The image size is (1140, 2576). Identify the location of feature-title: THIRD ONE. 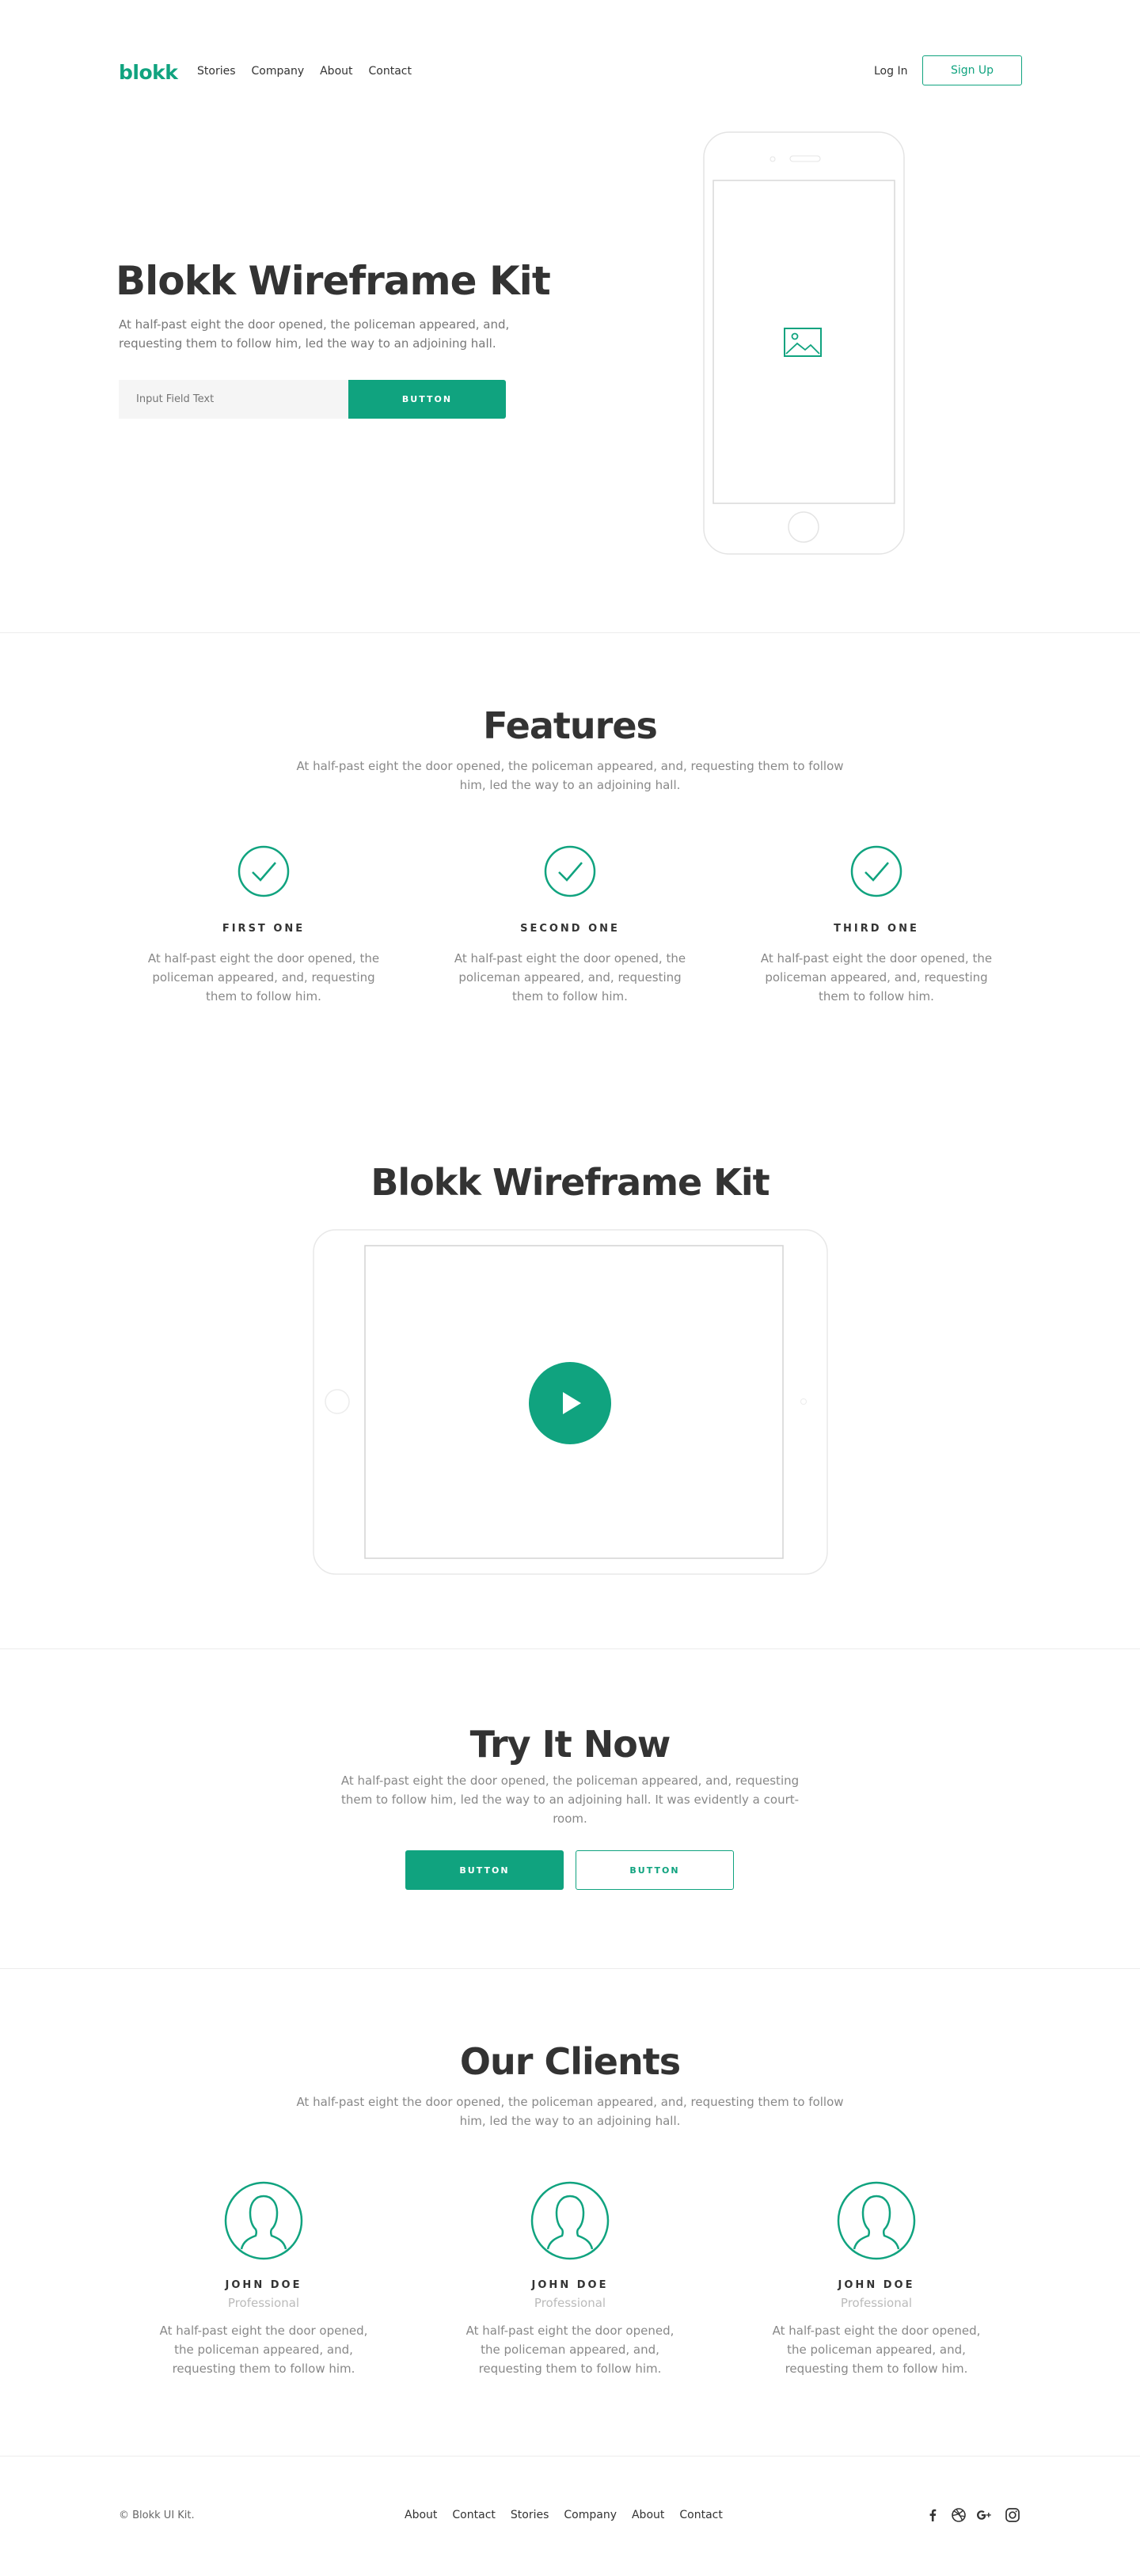
(876, 929).